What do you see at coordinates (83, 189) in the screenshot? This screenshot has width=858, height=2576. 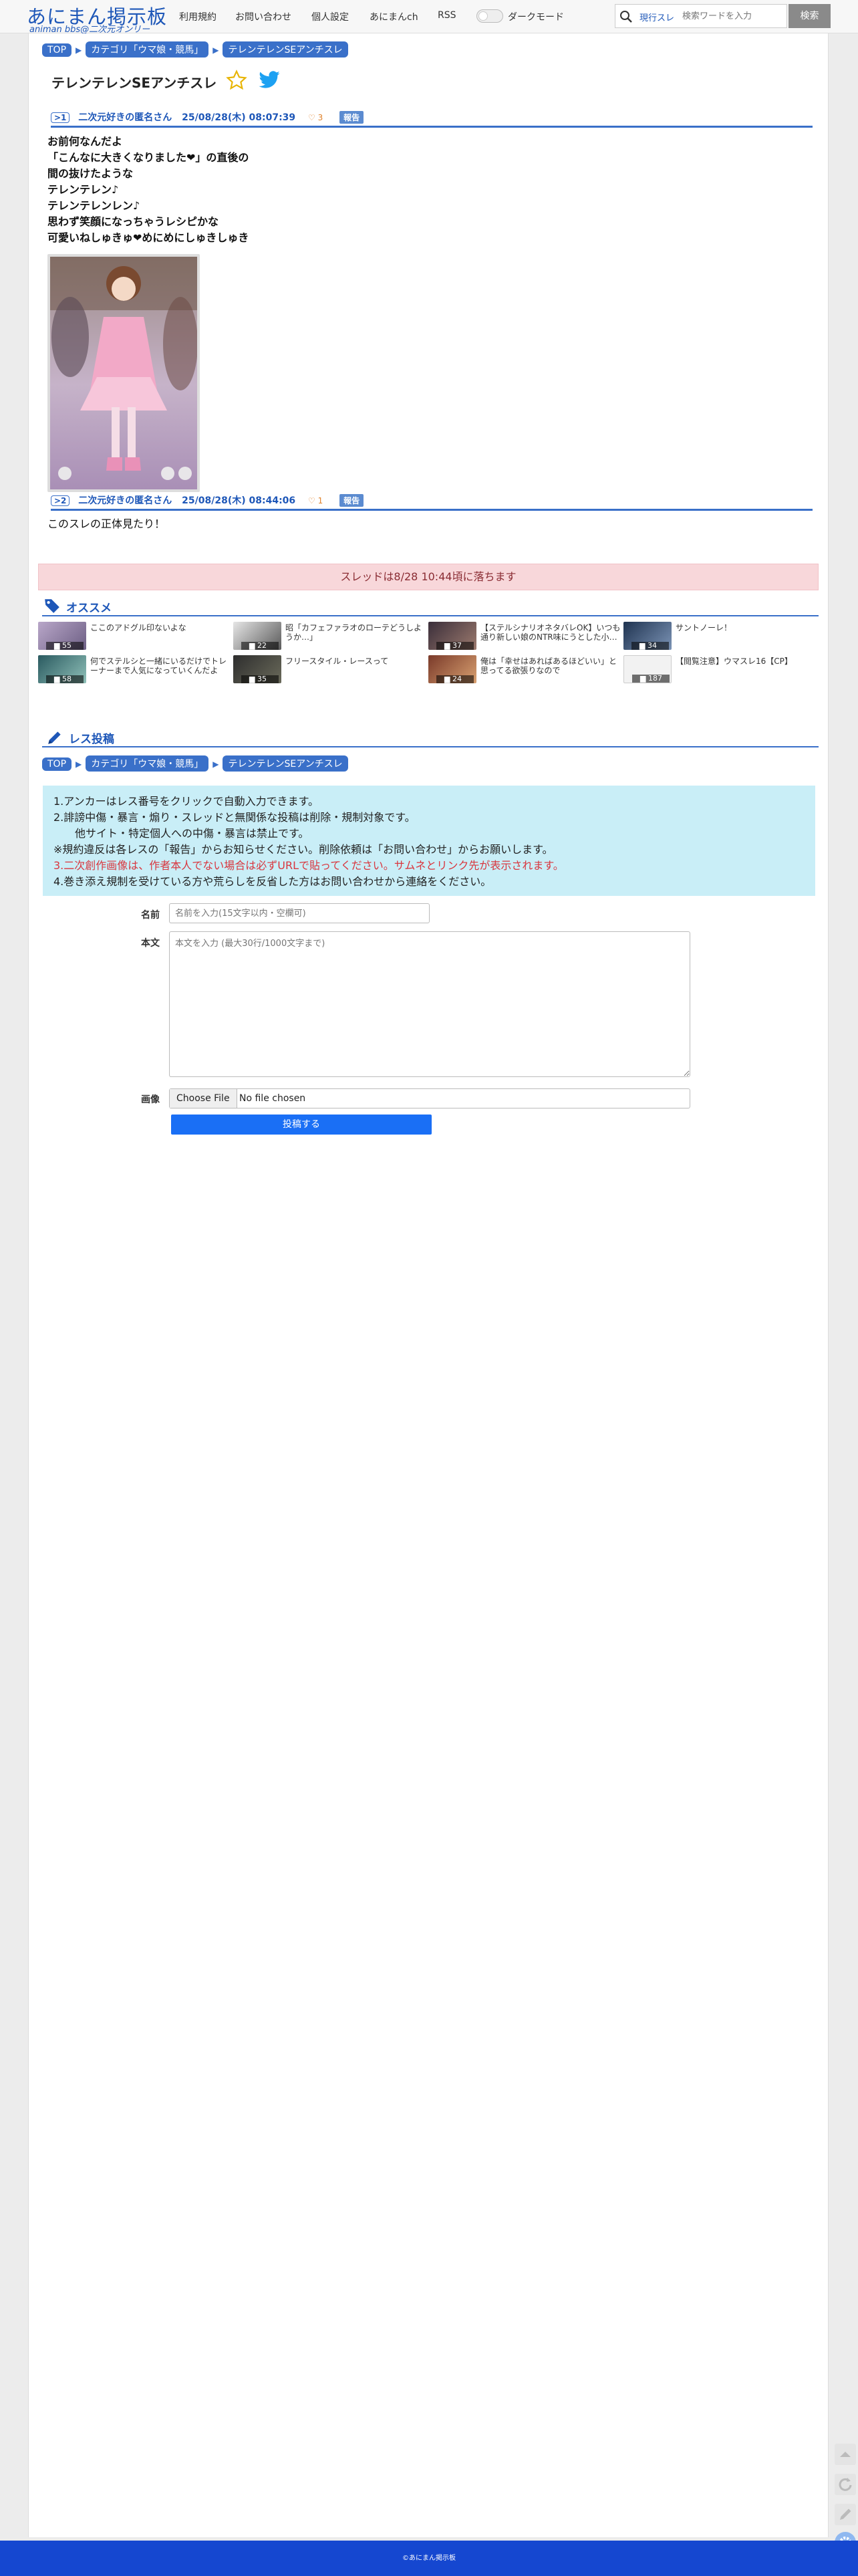 I see `post-line: テレンテレン♪` at bounding box center [83, 189].